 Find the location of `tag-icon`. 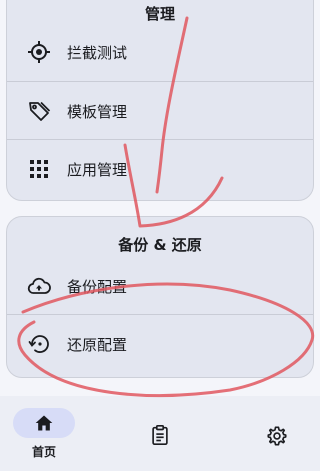

tag-icon is located at coordinates (39, 111).